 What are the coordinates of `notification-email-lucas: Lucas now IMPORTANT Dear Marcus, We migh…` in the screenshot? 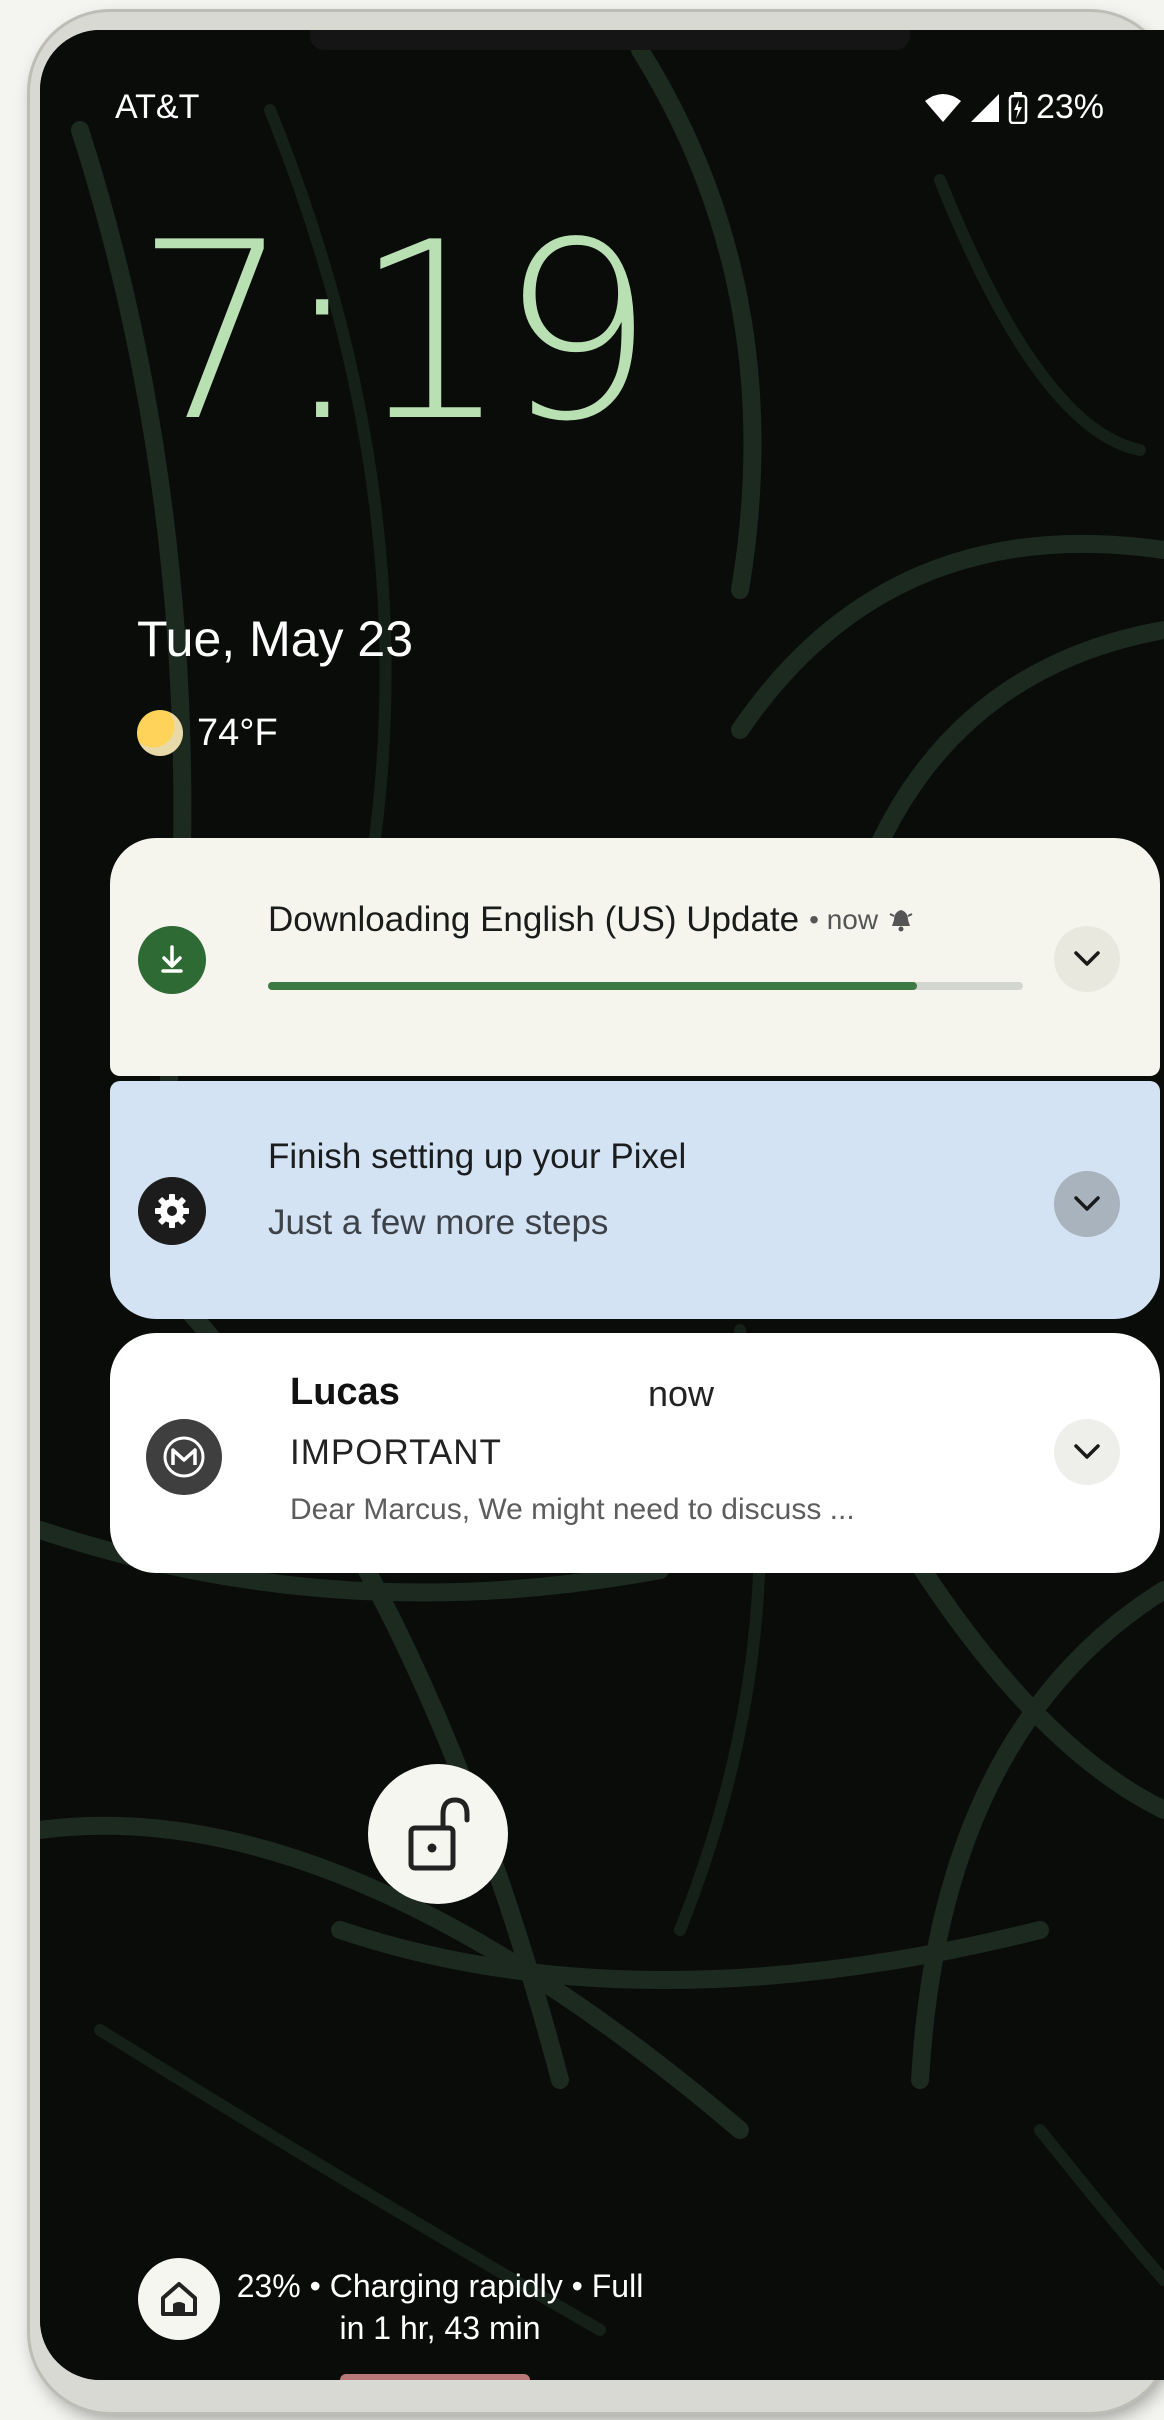 It's located at (635, 1453).